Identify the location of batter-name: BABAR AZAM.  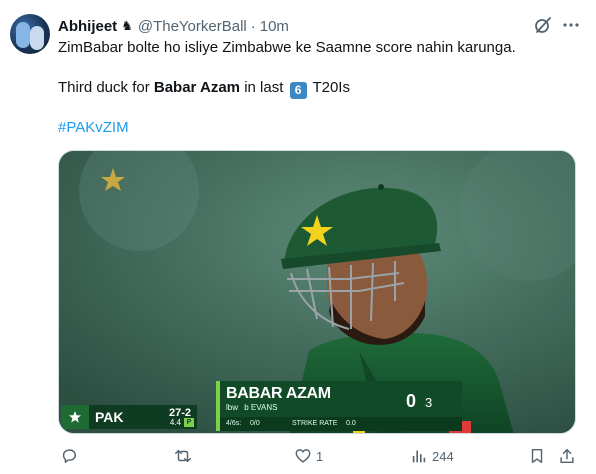
(278, 393).